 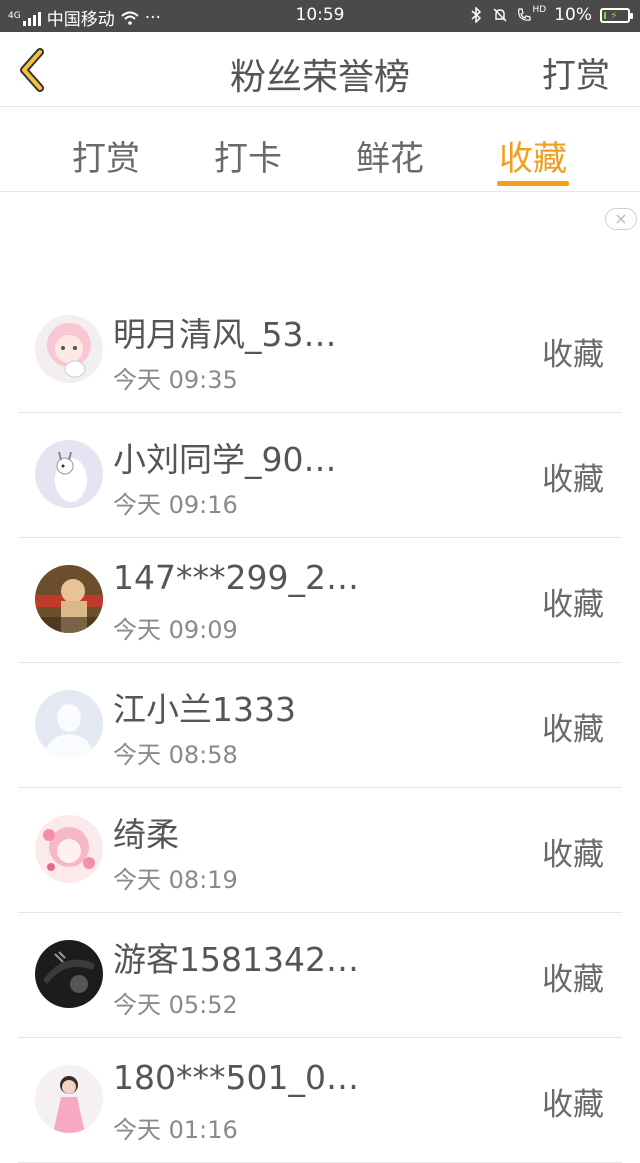 I want to click on charging-icon: ⚡, so click(x=614, y=15).